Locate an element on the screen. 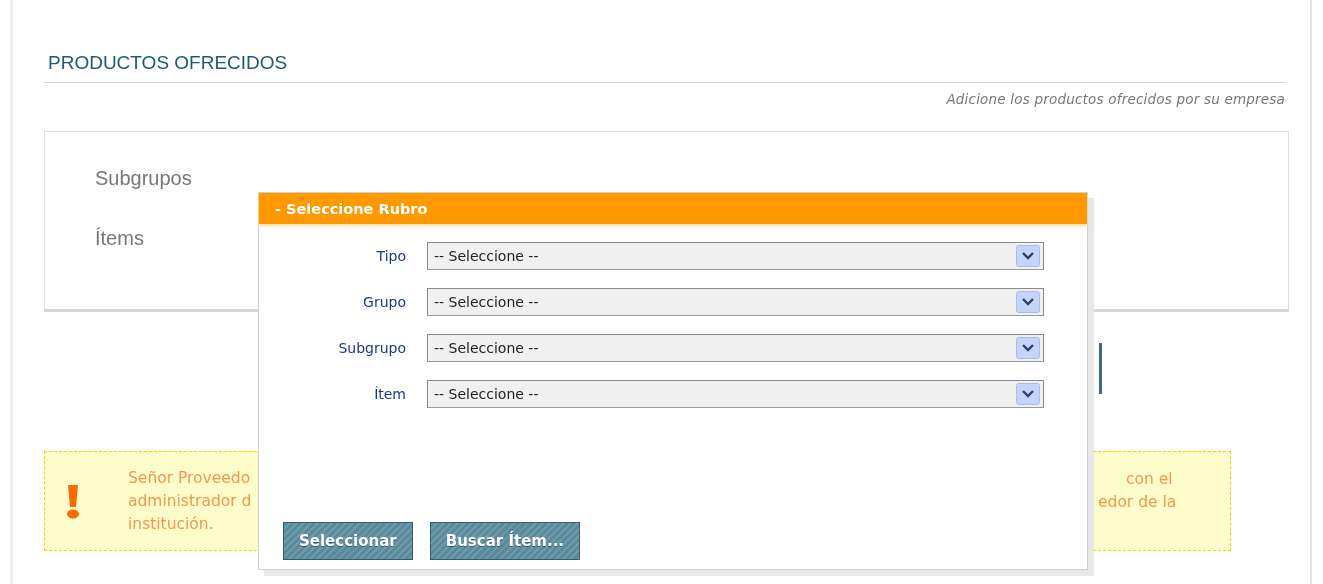 The width and height of the screenshot is (1323, 584). field-label: Ítems is located at coordinates (120, 238).